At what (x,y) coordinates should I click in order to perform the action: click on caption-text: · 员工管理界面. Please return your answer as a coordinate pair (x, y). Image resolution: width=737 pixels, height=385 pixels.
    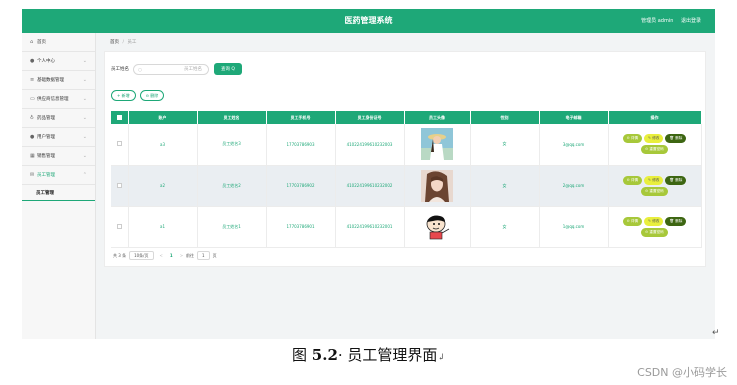
    Looking at the image, I should click on (387, 355).